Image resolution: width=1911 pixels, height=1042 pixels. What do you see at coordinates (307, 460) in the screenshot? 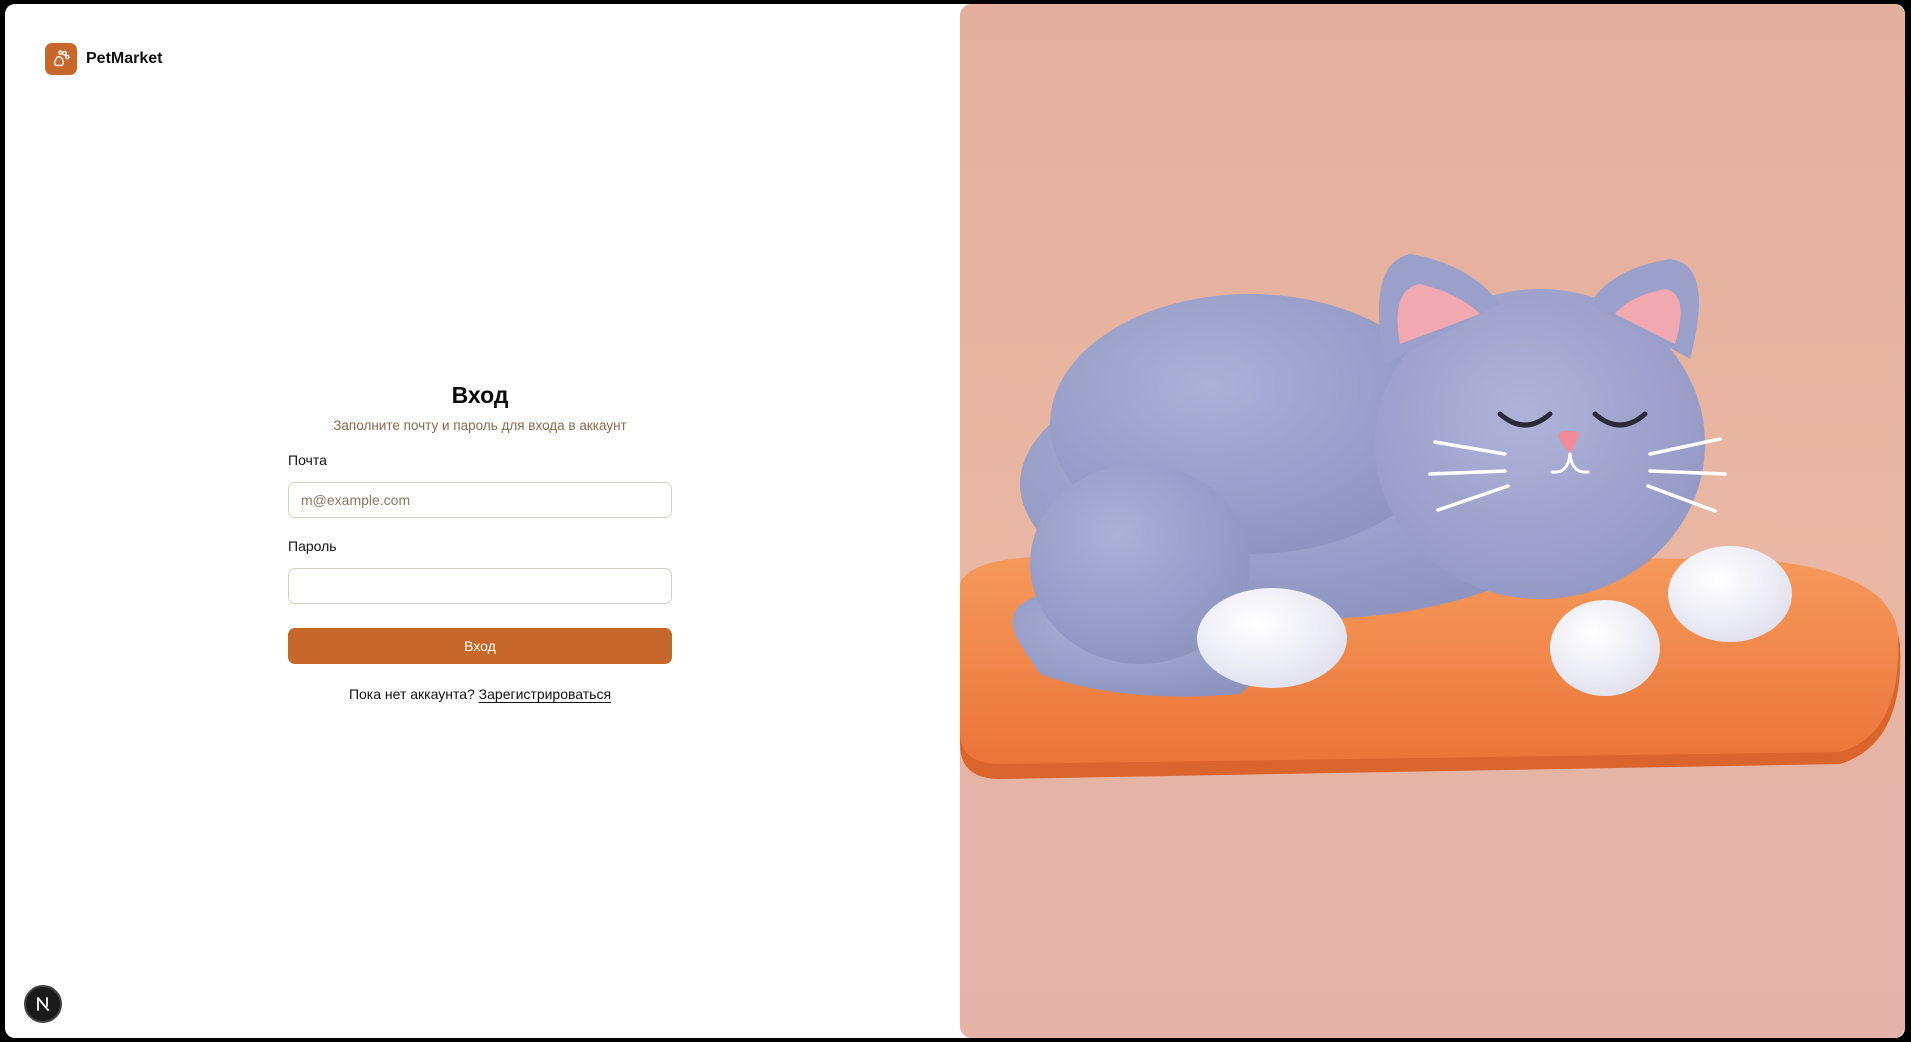
I see `email-label: Почта` at bounding box center [307, 460].